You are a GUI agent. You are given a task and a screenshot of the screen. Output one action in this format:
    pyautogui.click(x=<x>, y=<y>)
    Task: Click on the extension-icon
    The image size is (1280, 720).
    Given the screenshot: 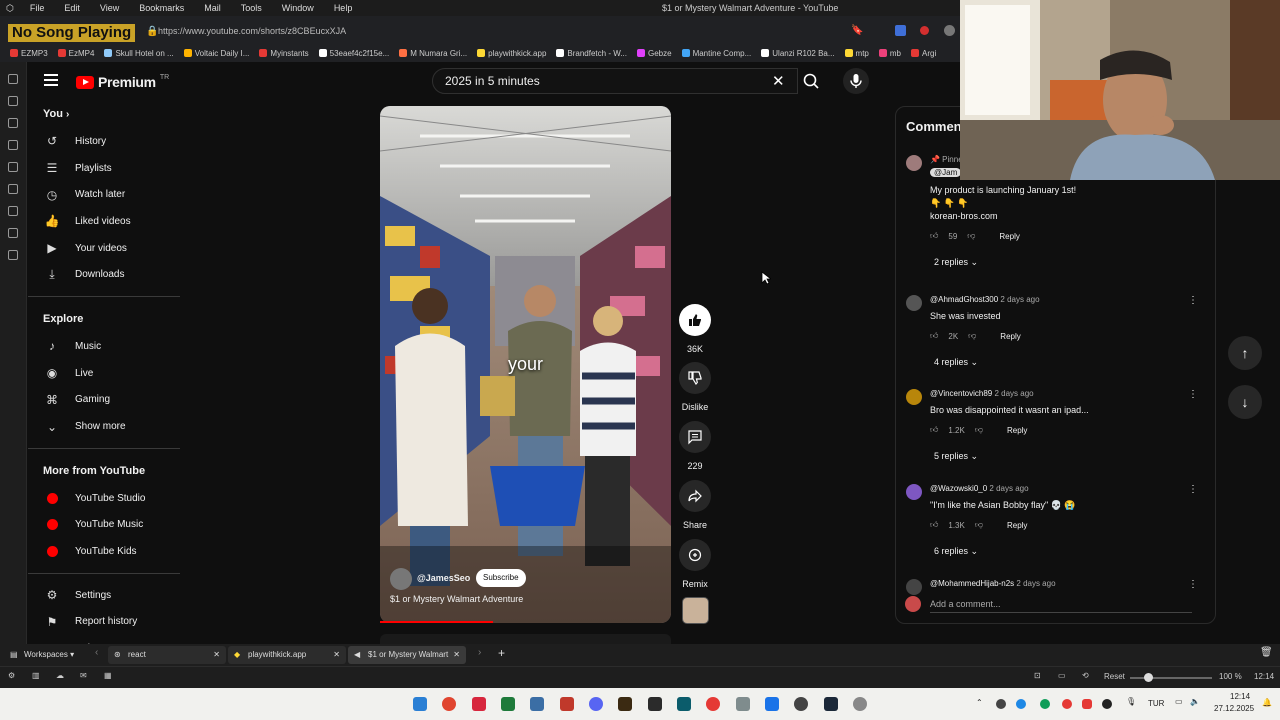 What is the action you would take?
    pyautogui.click(x=900, y=30)
    